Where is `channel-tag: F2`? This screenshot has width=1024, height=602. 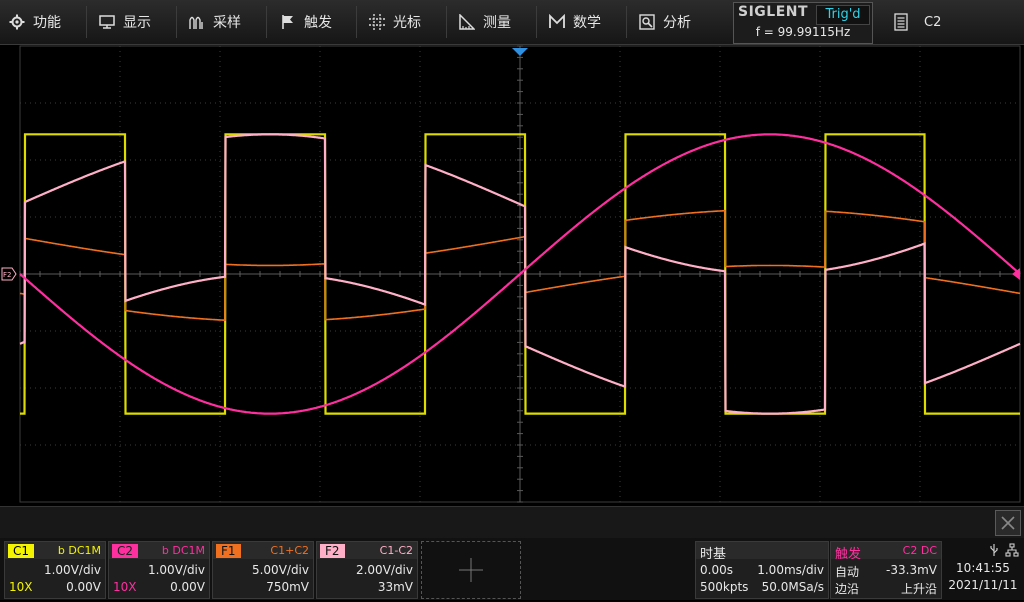
channel-tag: F2 is located at coordinates (332, 551).